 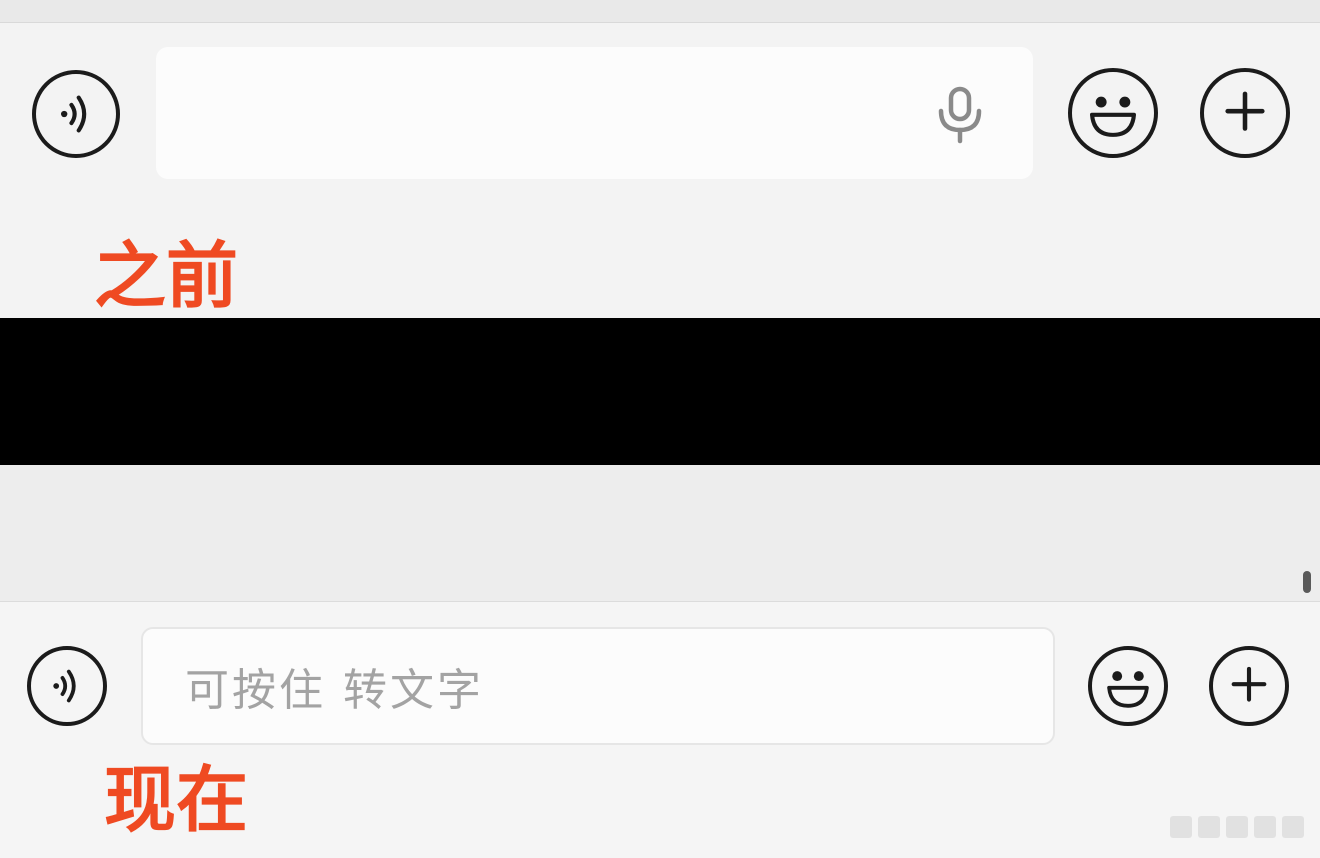 What do you see at coordinates (594, 113) in the screenshot?
I see `message-input` at bounding box center [594, 113].